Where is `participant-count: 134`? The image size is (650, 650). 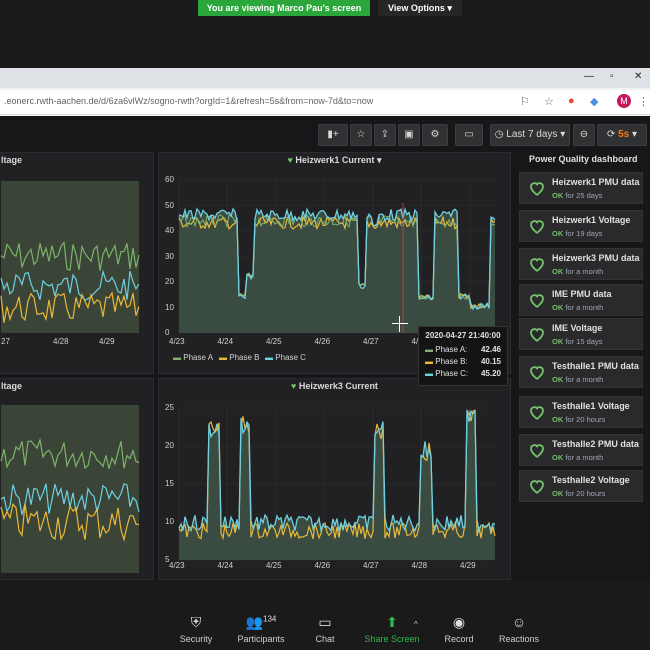 participant-count: 134 is located at coordinates (270, 619).